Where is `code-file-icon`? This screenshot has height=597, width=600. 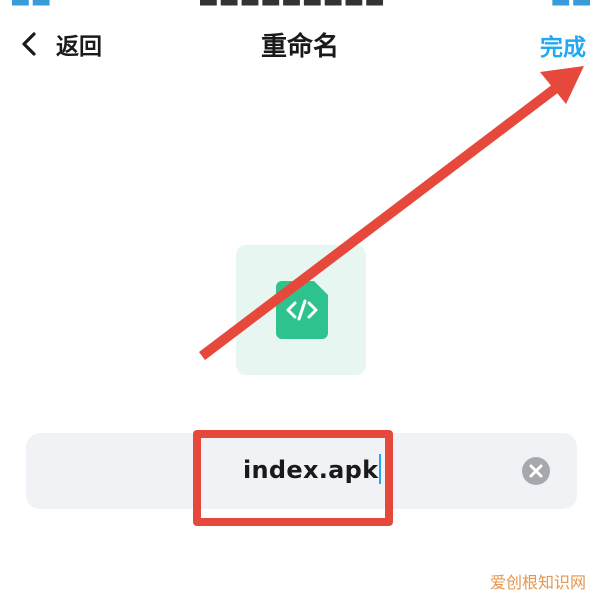
code-file-icon is located at coordinates (302, 312).